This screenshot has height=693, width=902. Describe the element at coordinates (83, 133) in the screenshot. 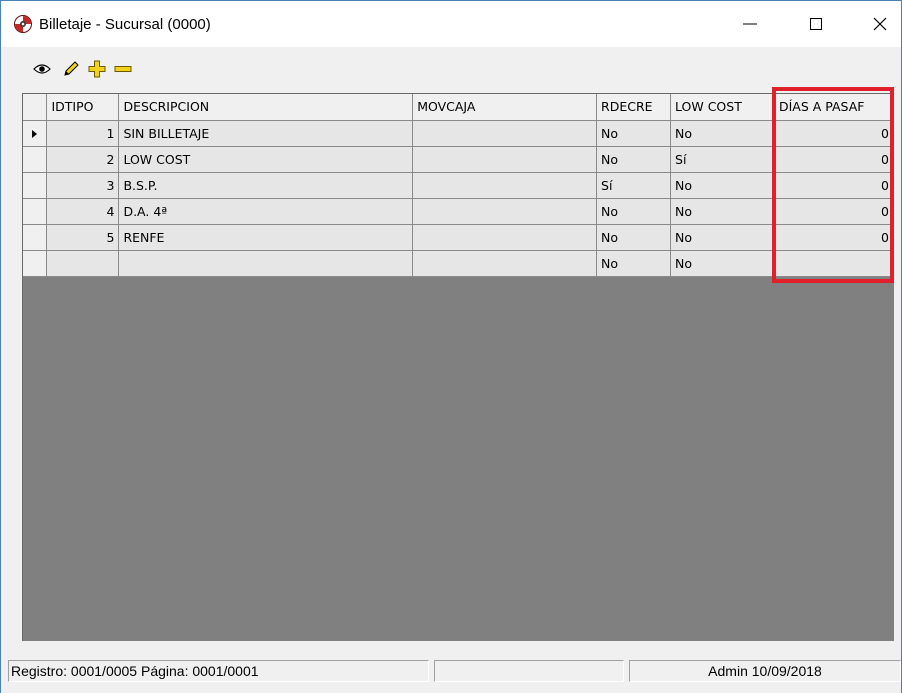

I see `cell-idtipo: 1` at that location.